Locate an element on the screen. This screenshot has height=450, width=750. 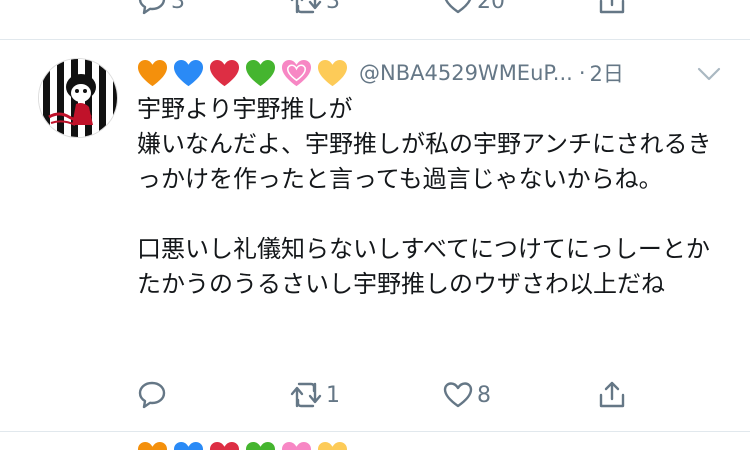
tweet-header: @NBA4529WMEuP... · 2日 is located at coordinates (380, 73).